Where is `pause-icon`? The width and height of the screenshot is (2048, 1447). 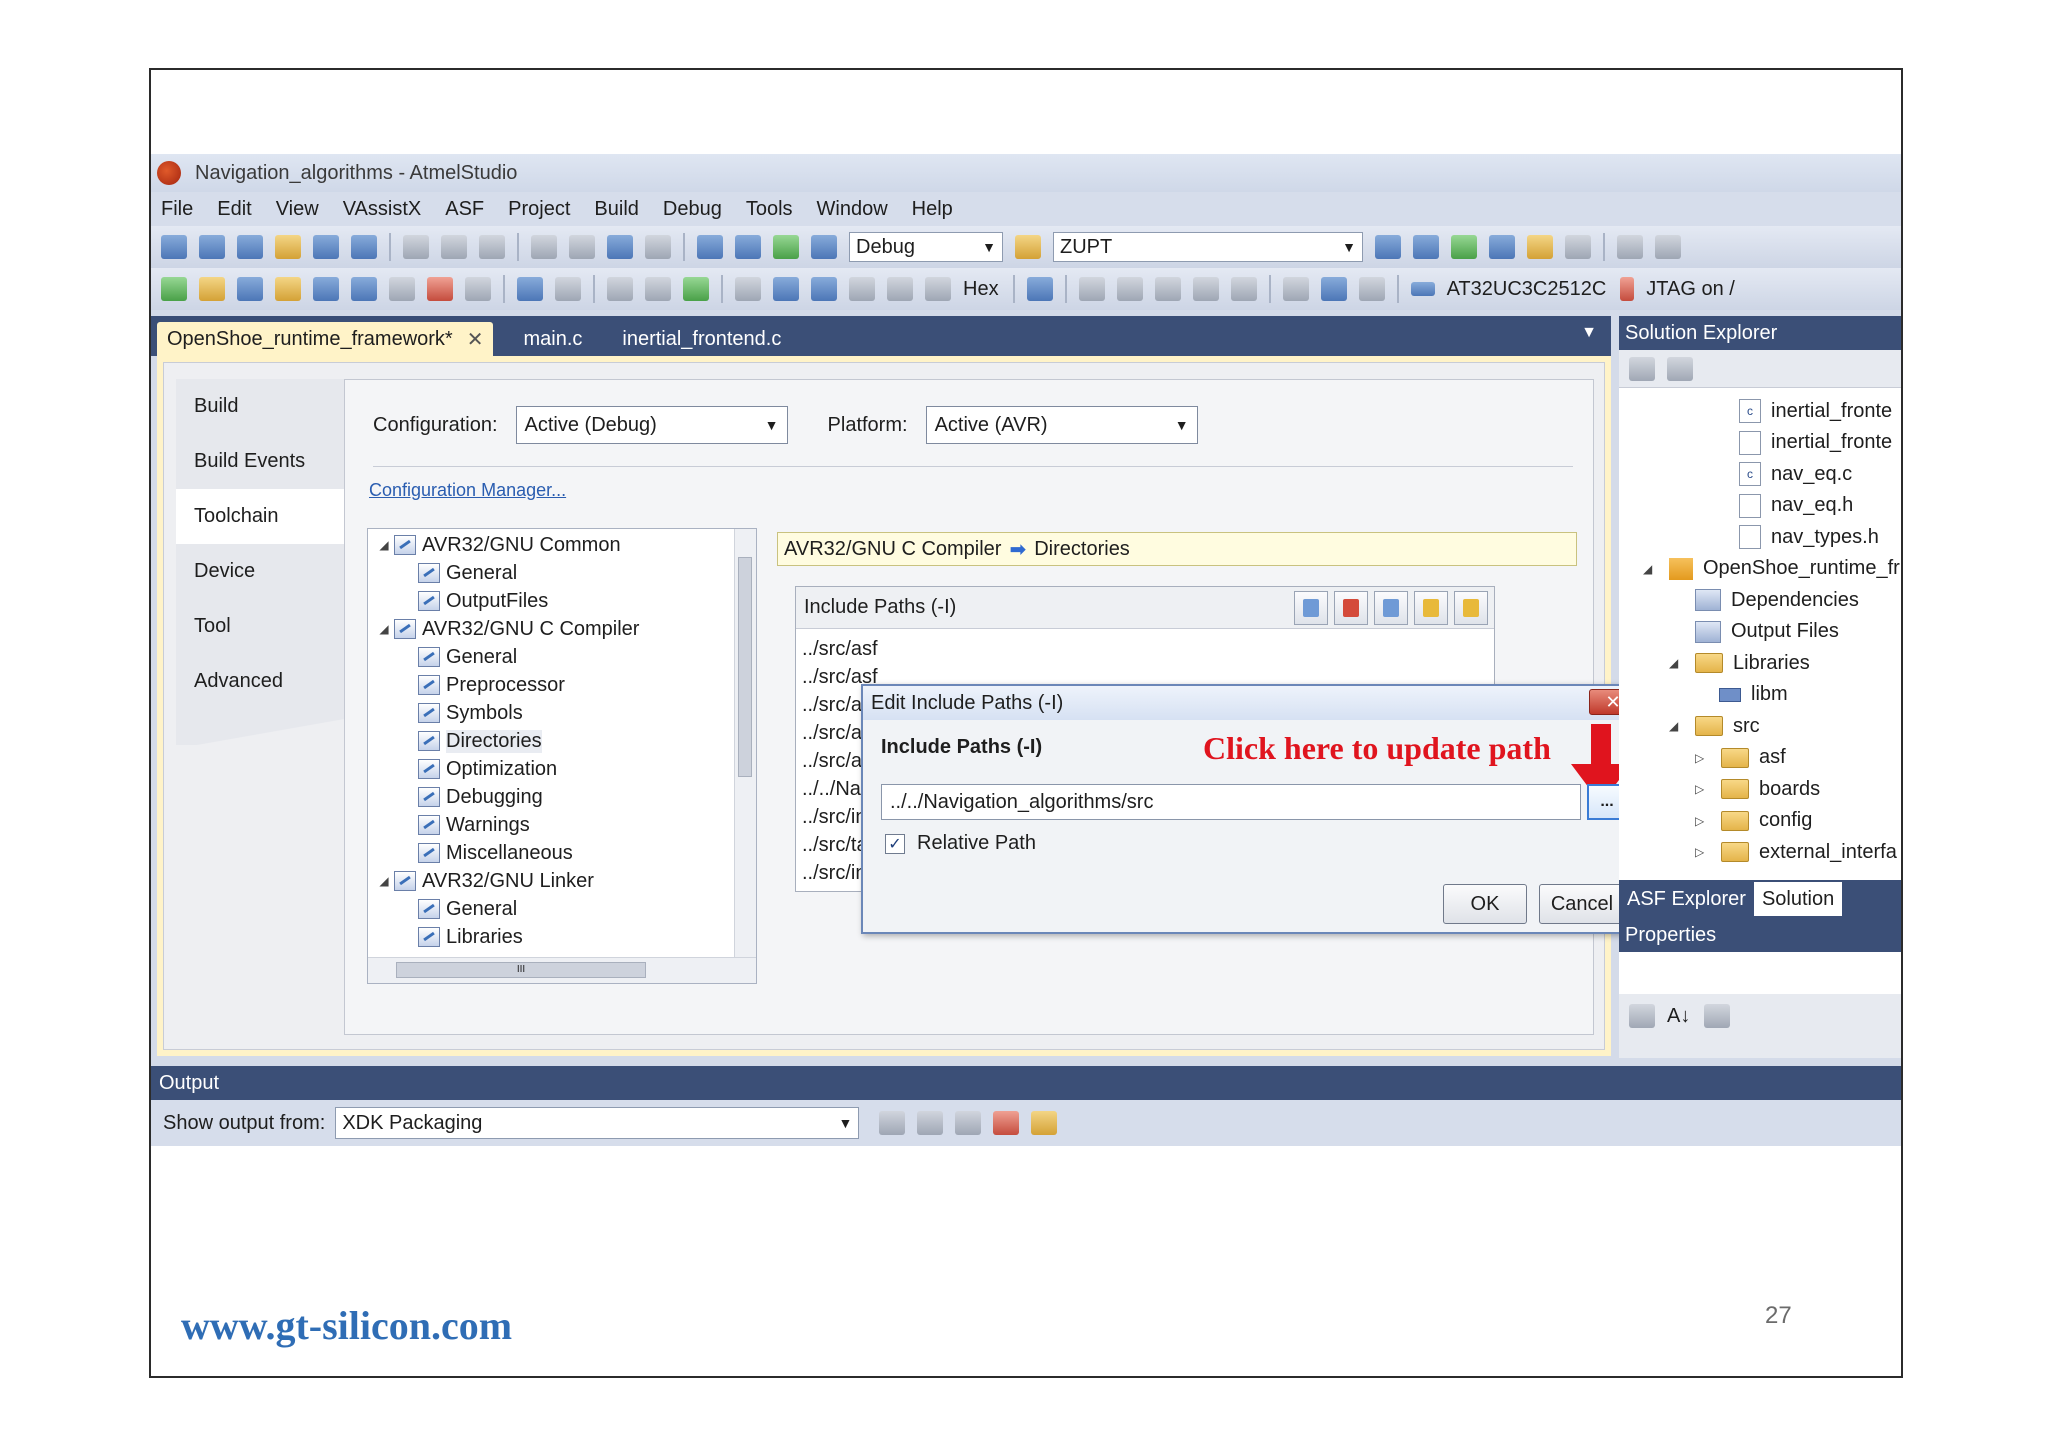
pause-icon is located at coordinates (658, 289).